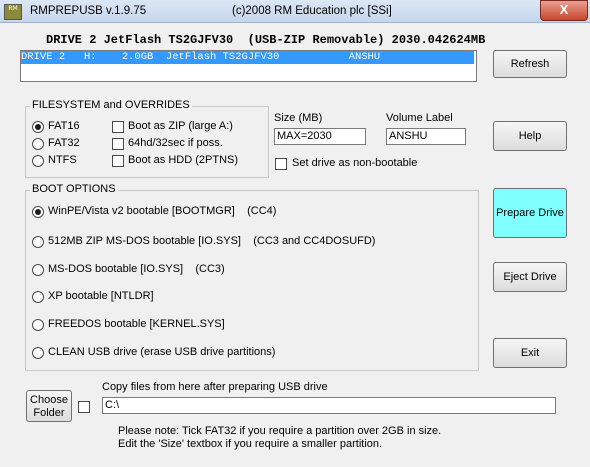  I want to click on boot-option-freedos-label: FREEDOS bootable [KERNEL.SYS], so click(136, 324).